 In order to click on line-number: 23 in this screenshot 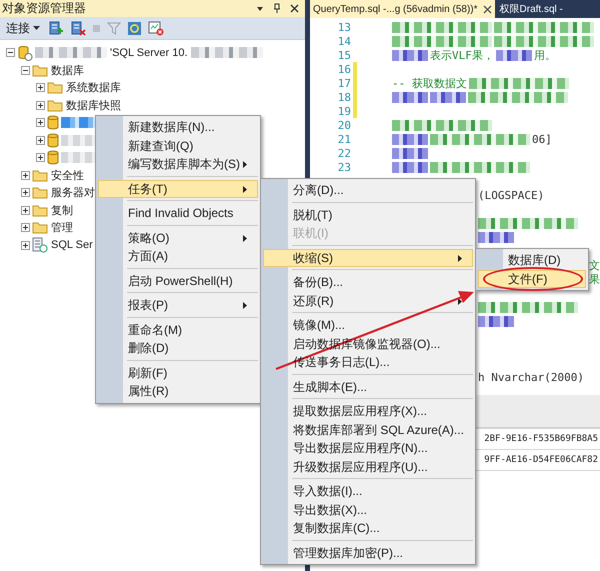, I will do `click(343, 167)`.